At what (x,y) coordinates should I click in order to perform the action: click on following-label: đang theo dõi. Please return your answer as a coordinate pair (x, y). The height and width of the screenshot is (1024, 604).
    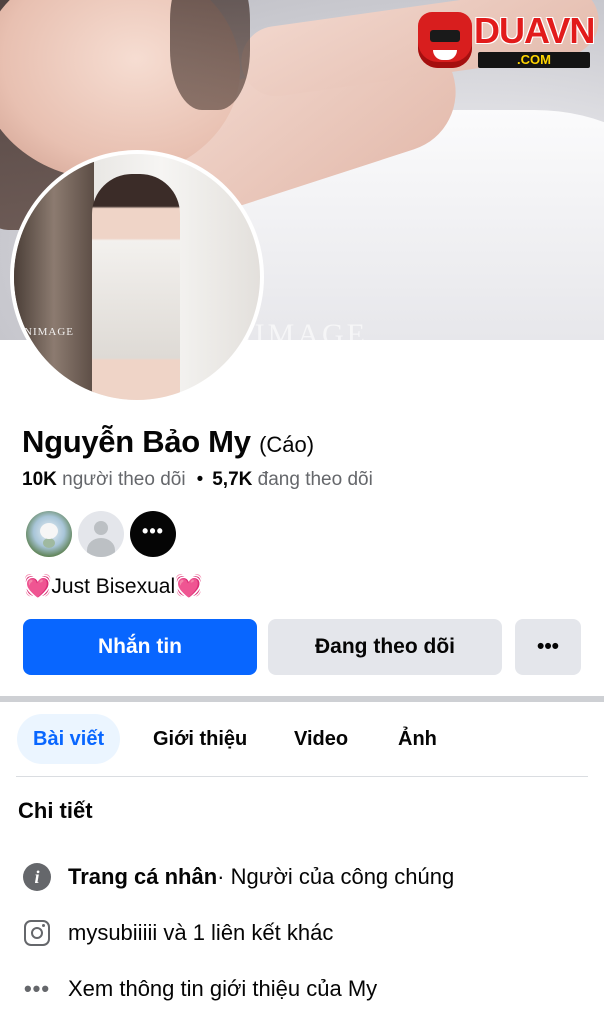
    Looking at the image, I should click on (315, 479).